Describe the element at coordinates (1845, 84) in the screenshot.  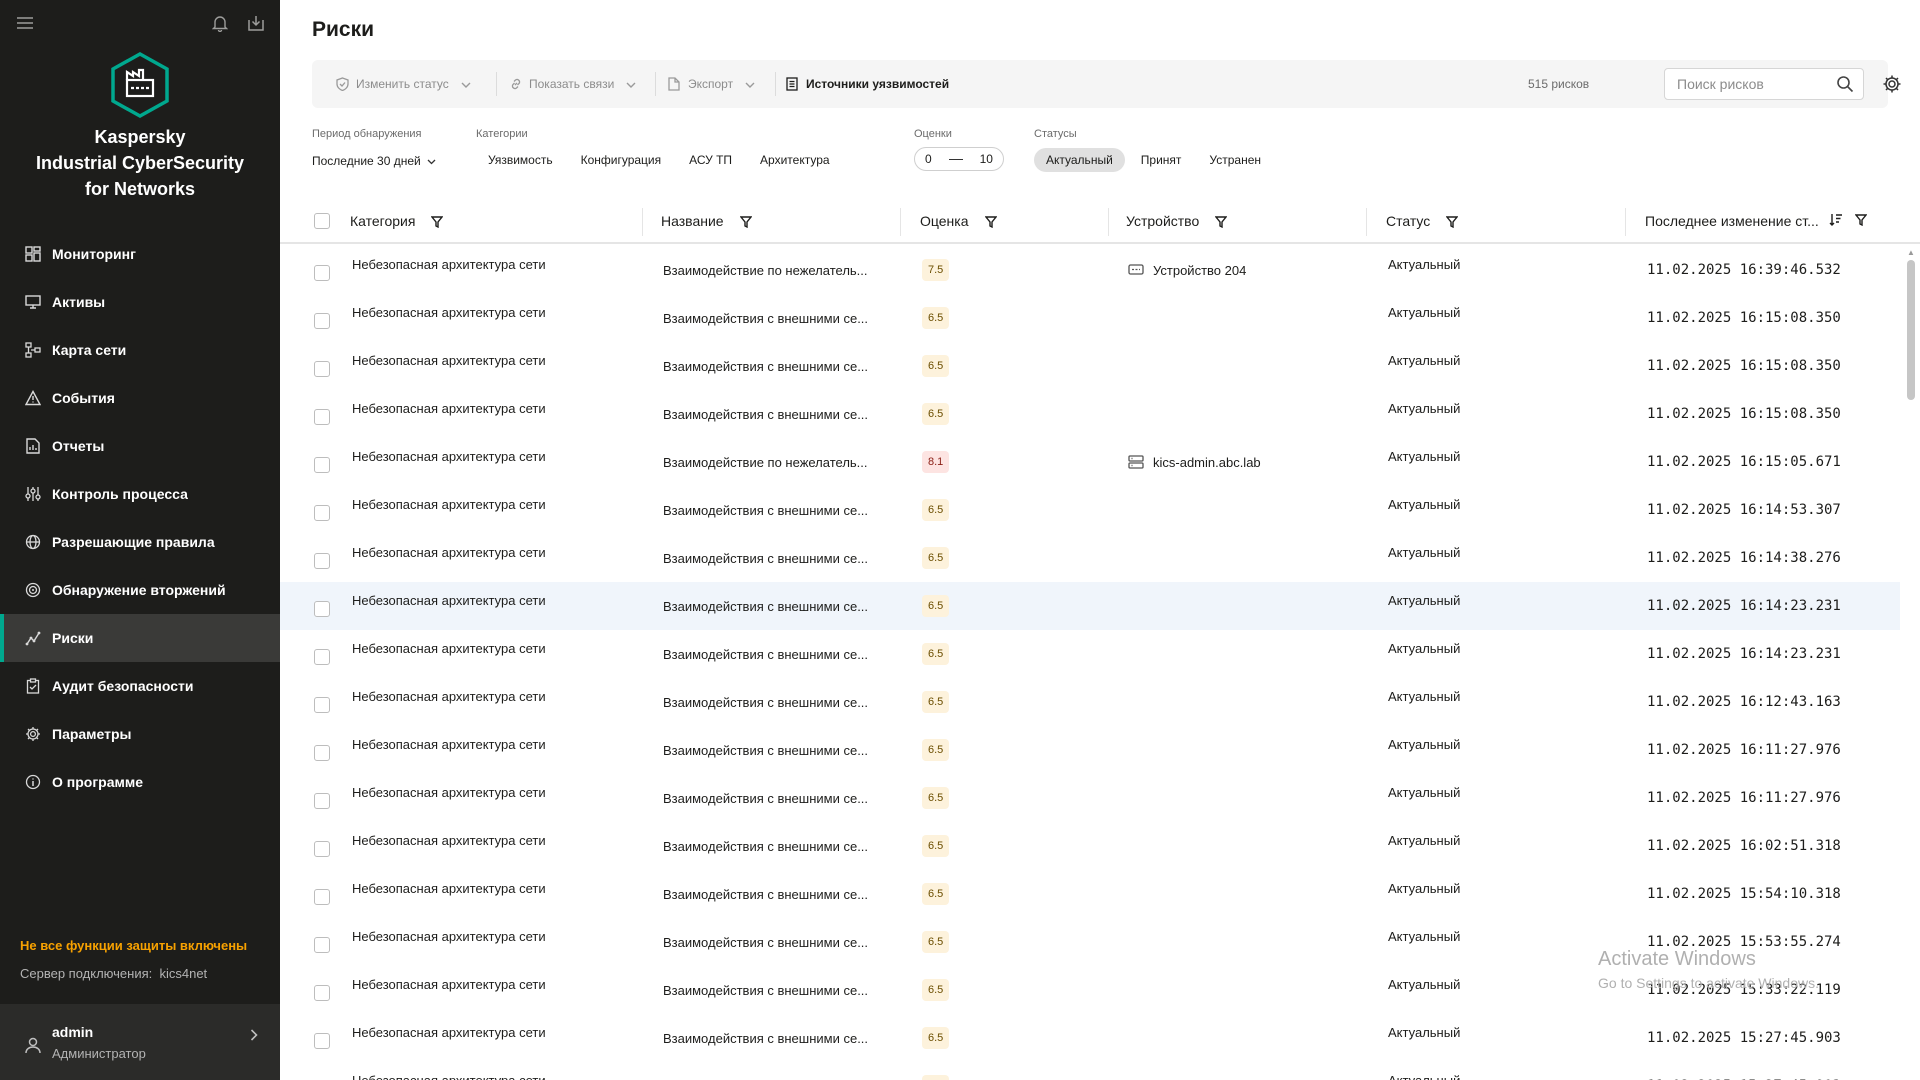
I see `search-icon` at that location.